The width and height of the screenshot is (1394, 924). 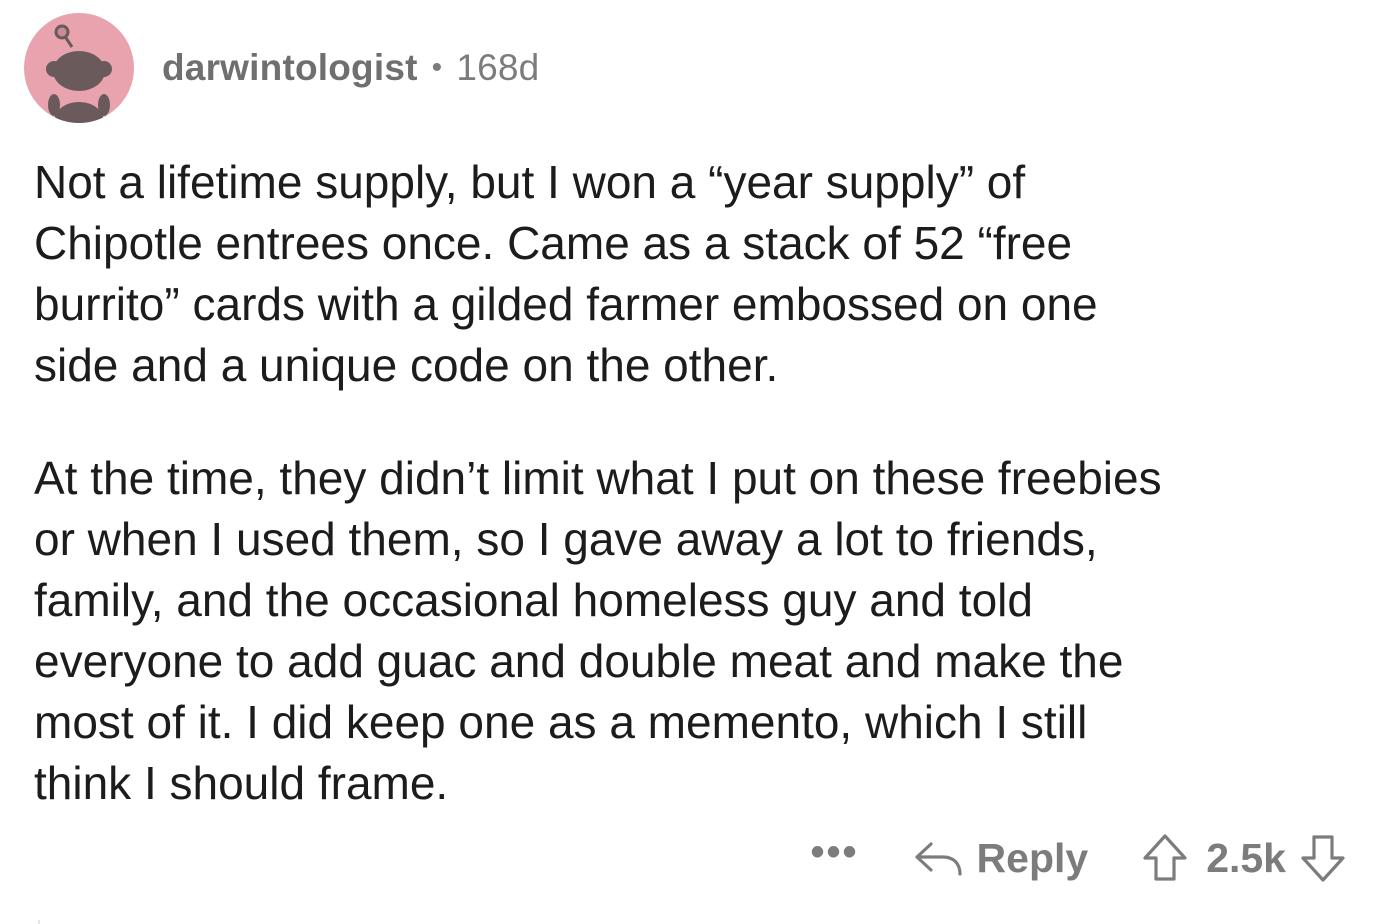 I want to click on comment-meta: darwintologist • 168d, so click(x=350, y=68).